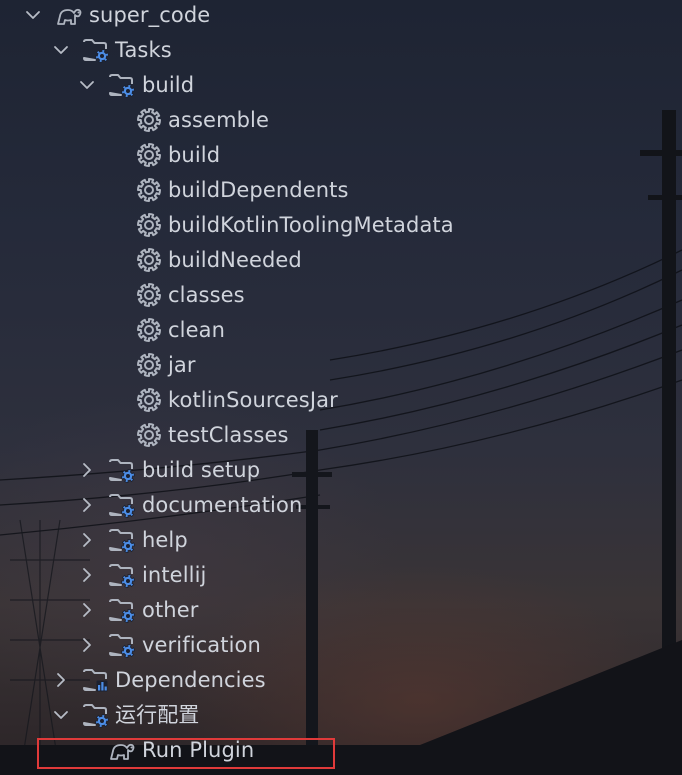 Image resolution: width=682 pixels, height=775 pixels. I want to click on tree-node-task: kotlinSourcesJar, so click(341, 400).